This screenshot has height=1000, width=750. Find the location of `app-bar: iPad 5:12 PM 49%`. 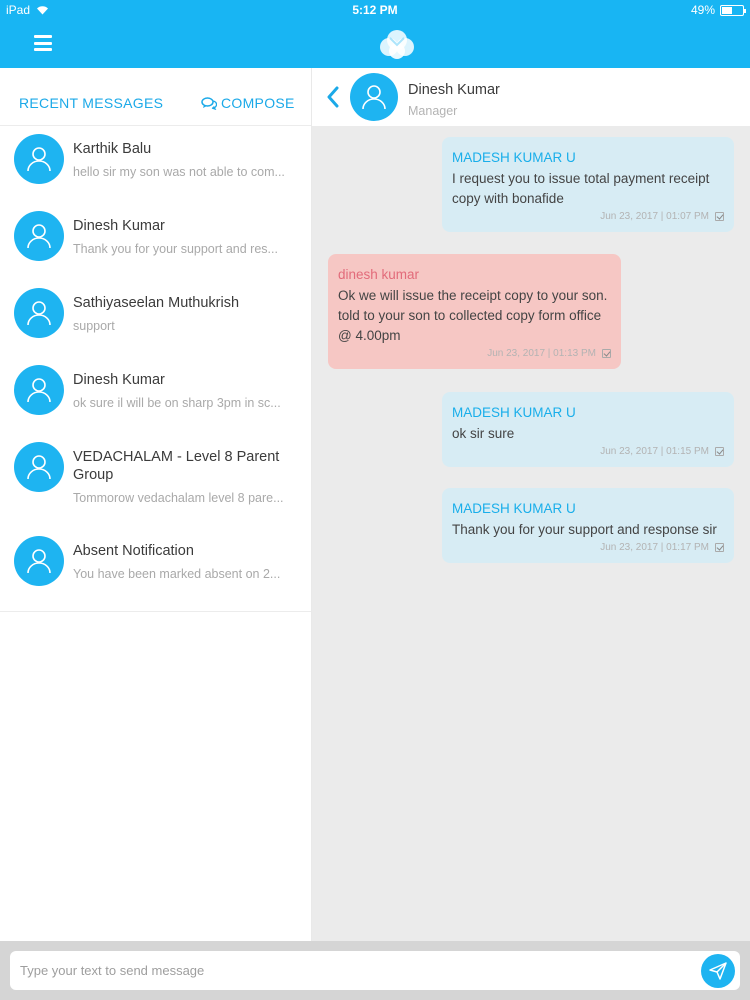

app-bar: iPad 5:12 PM 49% is located at coordinates (375, 34).